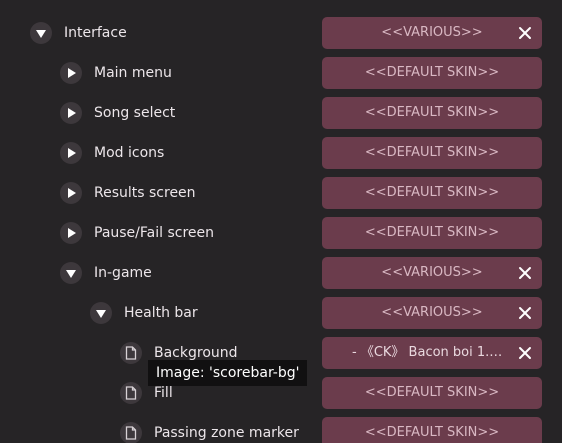 The image size is (562, 443). What do you see at coordinates (145, 193) in the screenshot?
I see `row-label: Results screen` at bounding box center [145, 193].